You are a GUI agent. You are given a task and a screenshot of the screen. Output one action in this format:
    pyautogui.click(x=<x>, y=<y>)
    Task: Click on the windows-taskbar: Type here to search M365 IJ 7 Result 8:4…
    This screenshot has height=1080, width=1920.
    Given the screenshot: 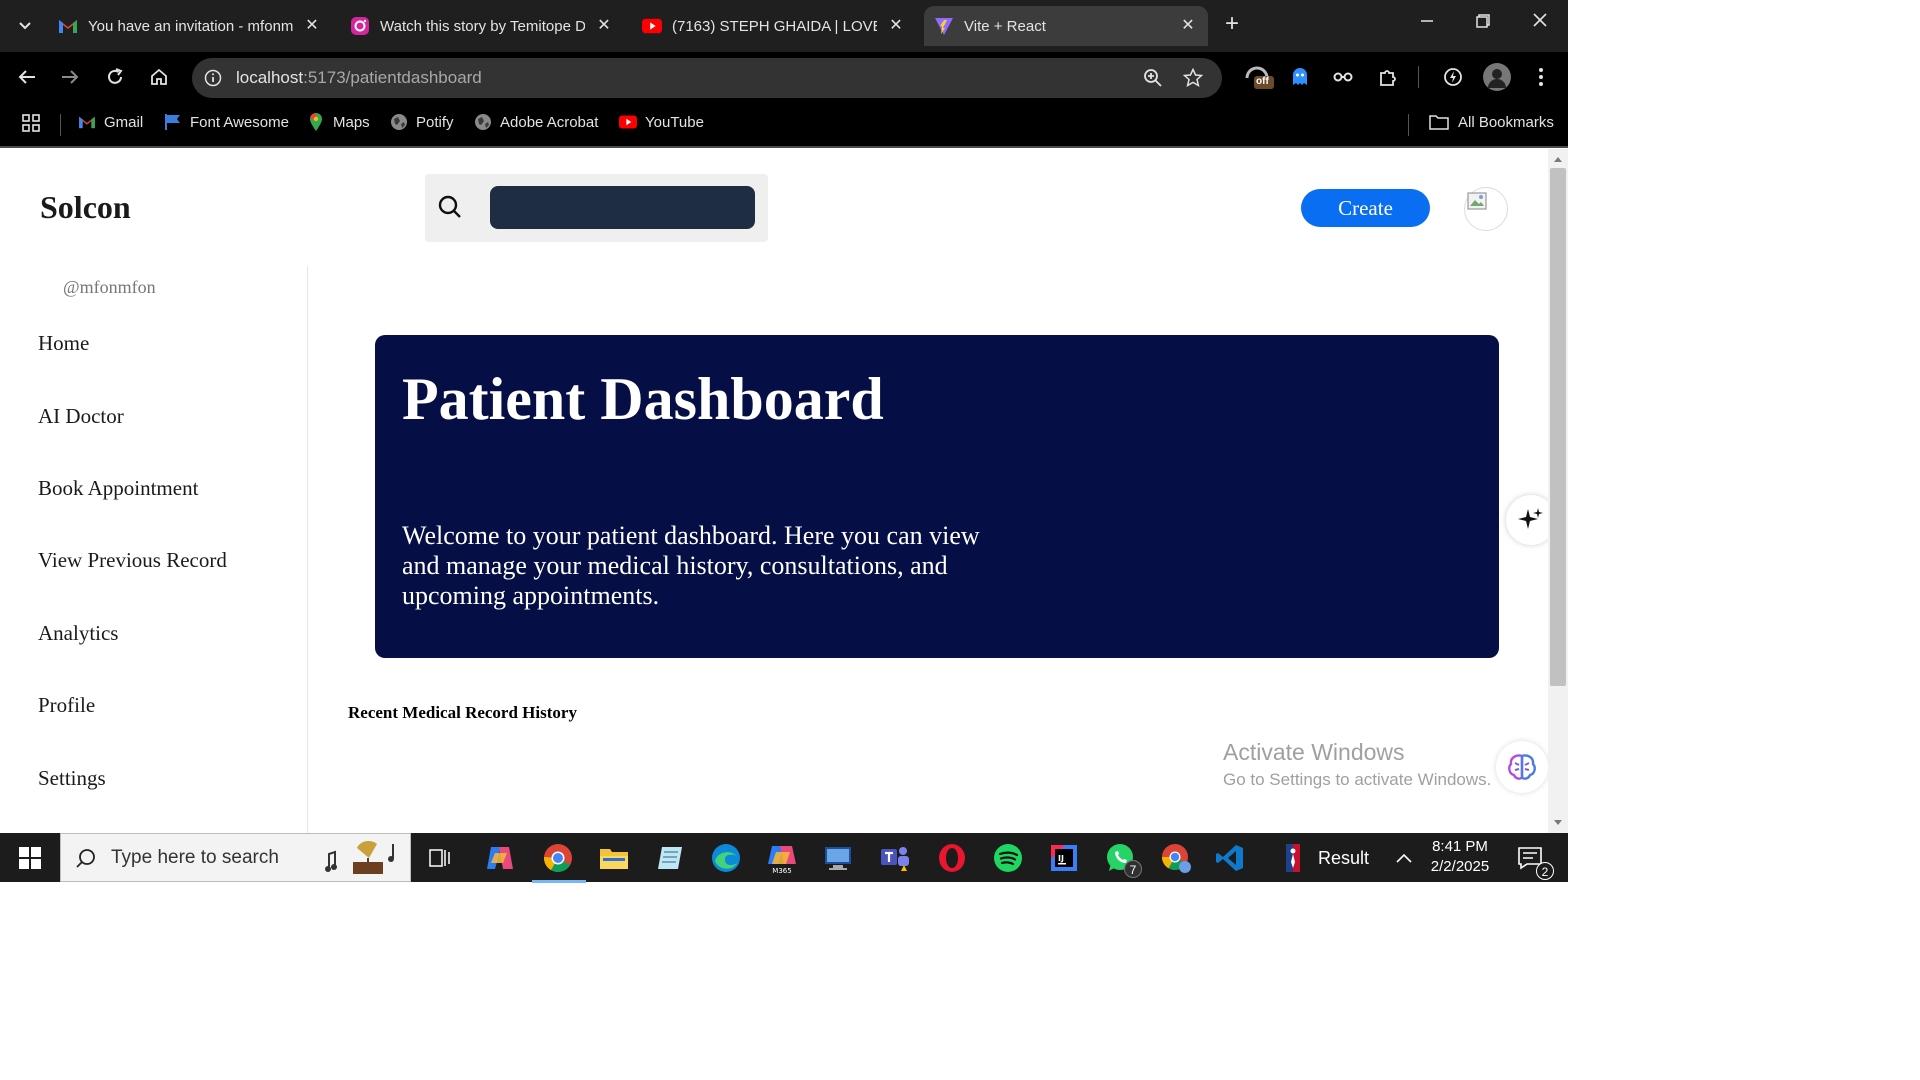 What is the action you would take?
    pyautogui.click(x=784, y=858)
    